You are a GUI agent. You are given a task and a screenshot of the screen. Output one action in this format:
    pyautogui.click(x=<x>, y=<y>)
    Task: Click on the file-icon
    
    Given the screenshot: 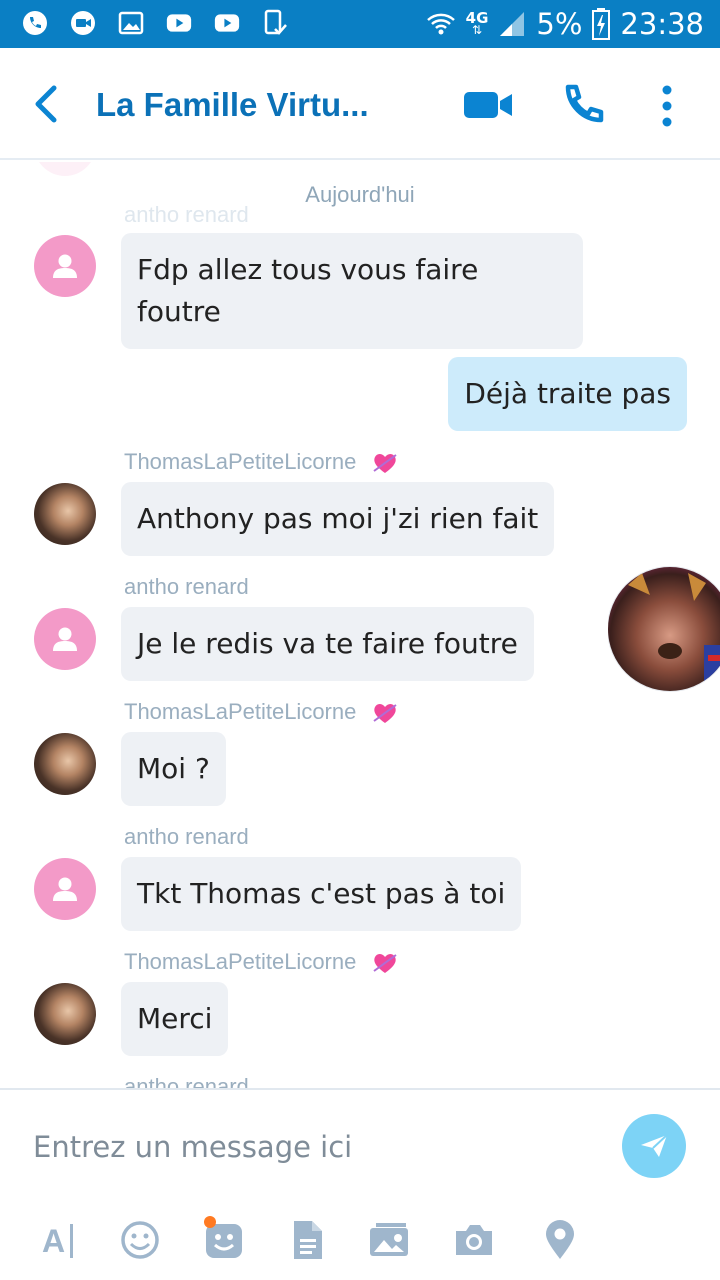 What is the action you would take?
    pyautogui.click(x=308, y=1240)
    